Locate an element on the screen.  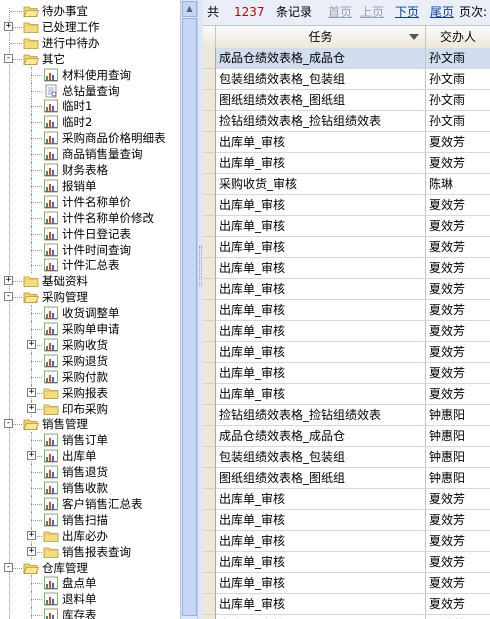
tree-item: + 采购收货 is located at coordinates (90, 344).